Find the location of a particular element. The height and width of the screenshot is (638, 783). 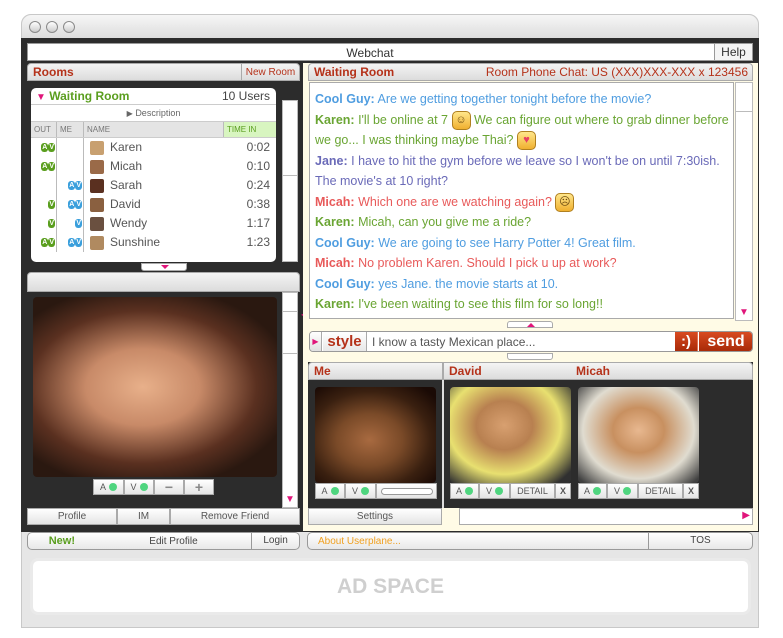

remove-friend-button: Remove Friend is located at coordinates (235, 516).